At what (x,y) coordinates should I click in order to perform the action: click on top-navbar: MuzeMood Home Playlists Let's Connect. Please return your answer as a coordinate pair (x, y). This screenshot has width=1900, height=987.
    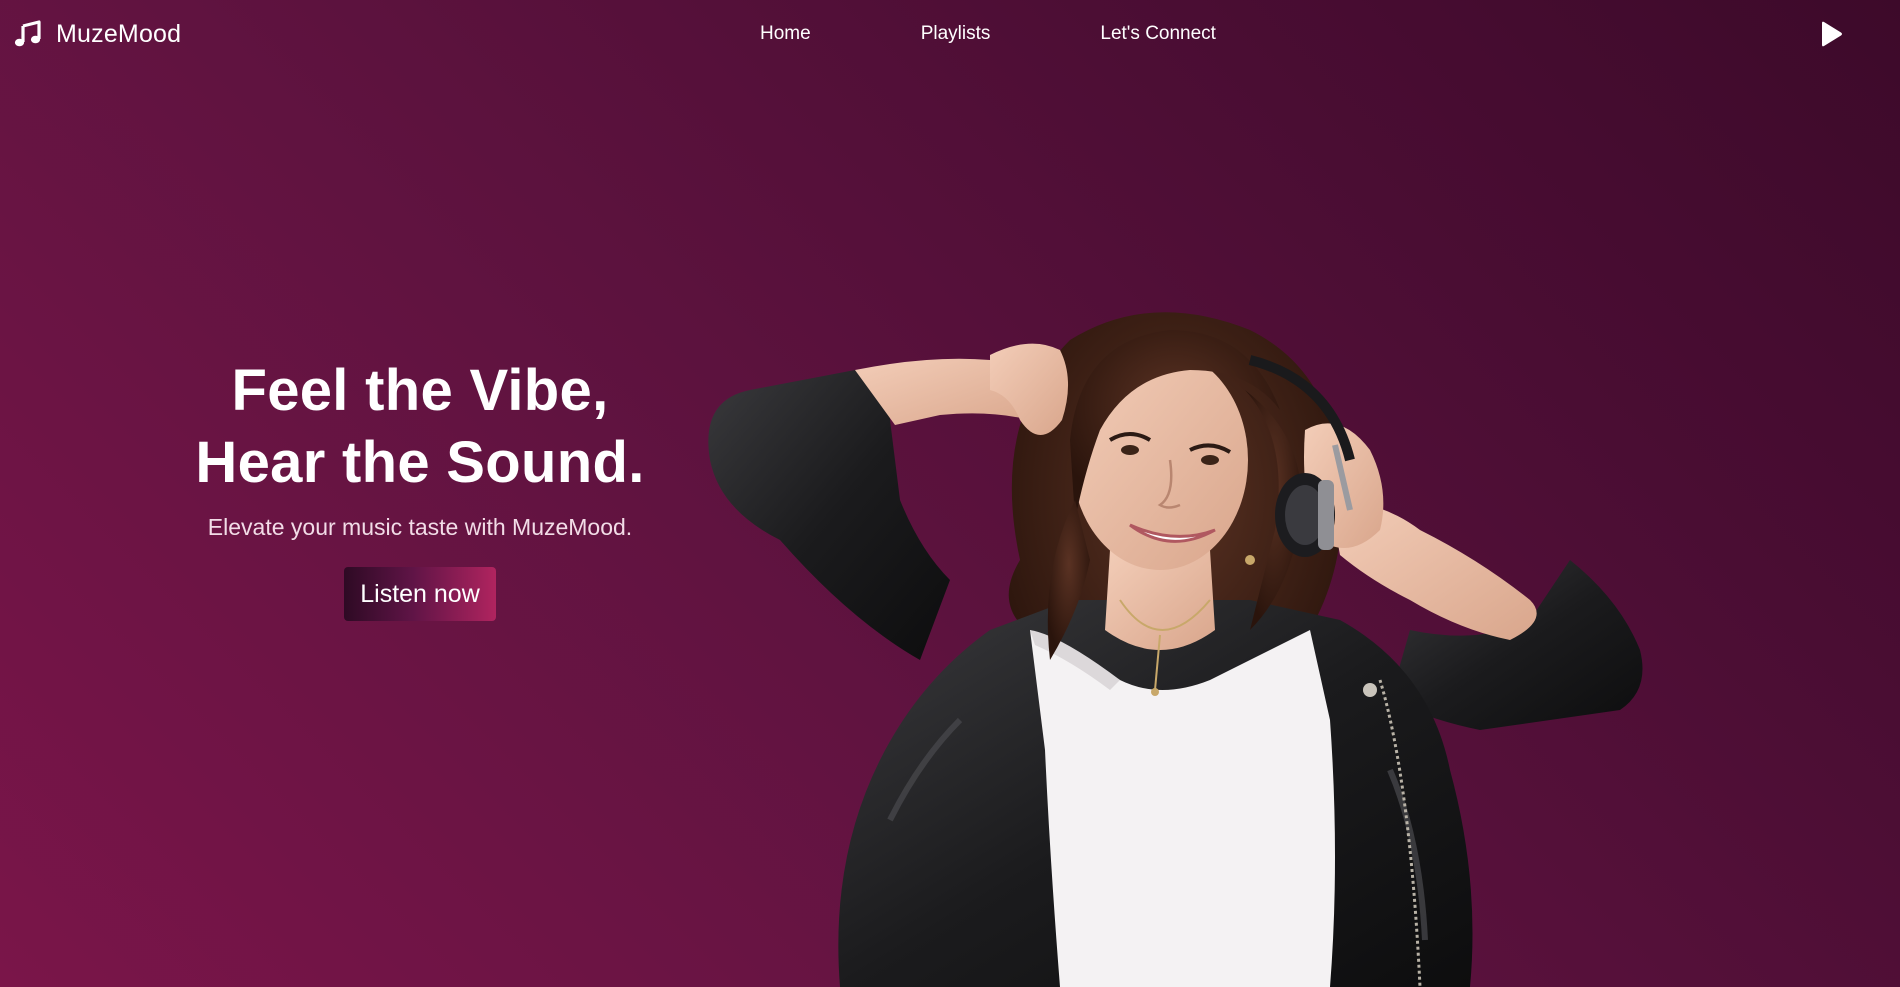
    Looking at the image, I should click on (950, 34).